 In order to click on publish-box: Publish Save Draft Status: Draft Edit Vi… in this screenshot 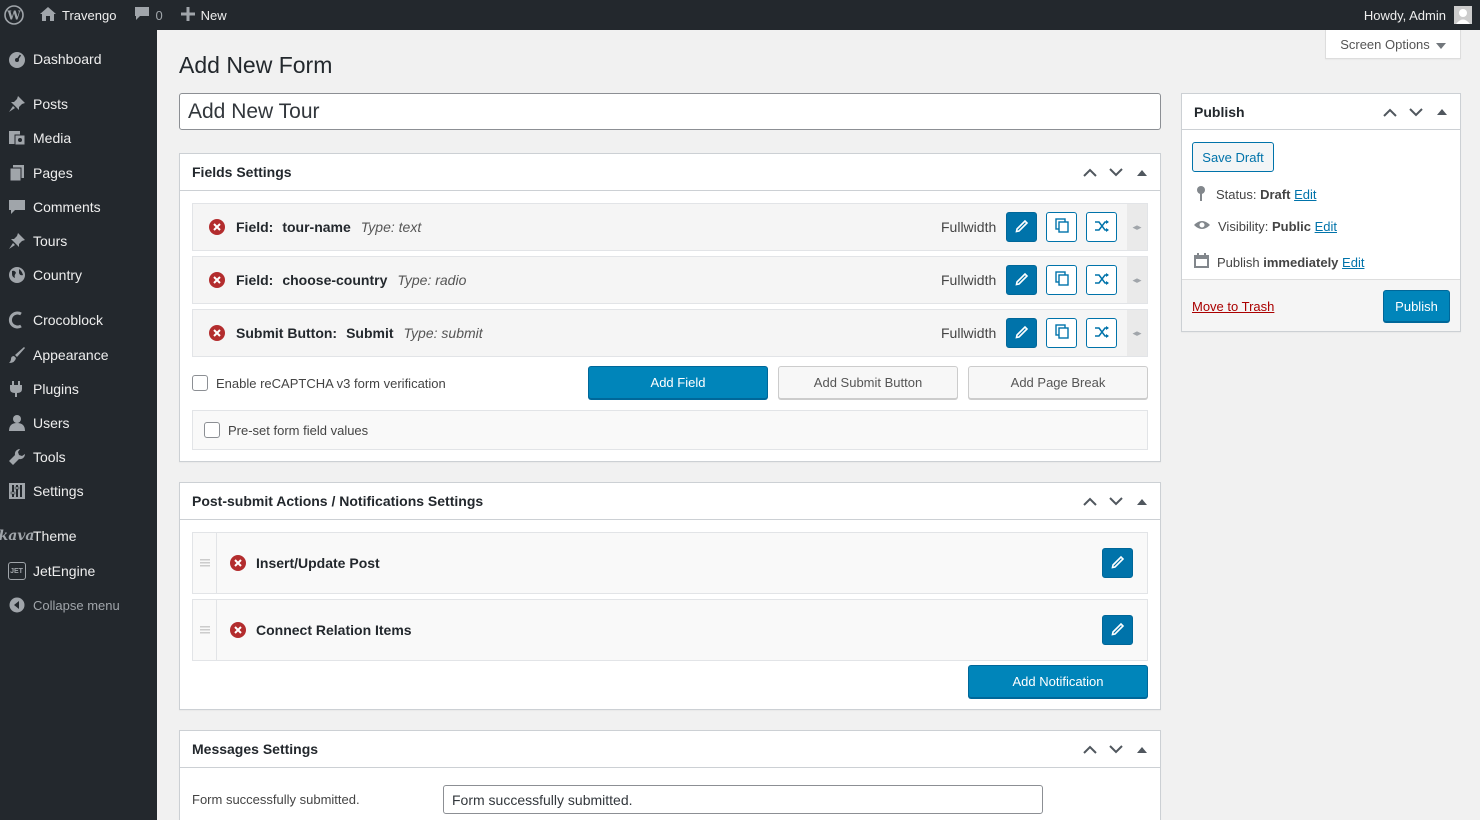, I will do `click(1321, 212)`.